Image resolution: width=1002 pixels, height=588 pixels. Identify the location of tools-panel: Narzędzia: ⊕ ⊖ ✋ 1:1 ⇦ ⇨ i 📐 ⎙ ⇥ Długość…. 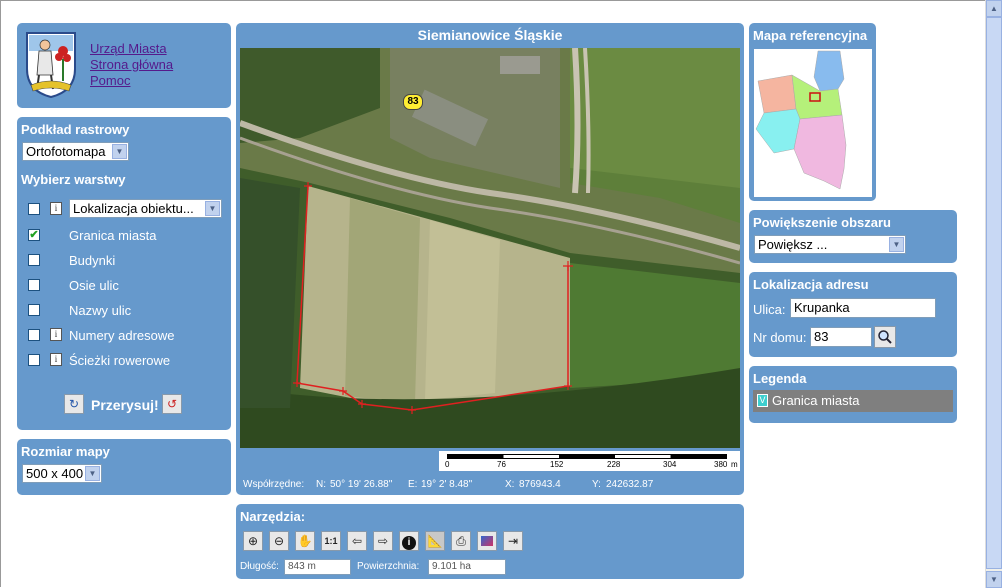
(490, 541).